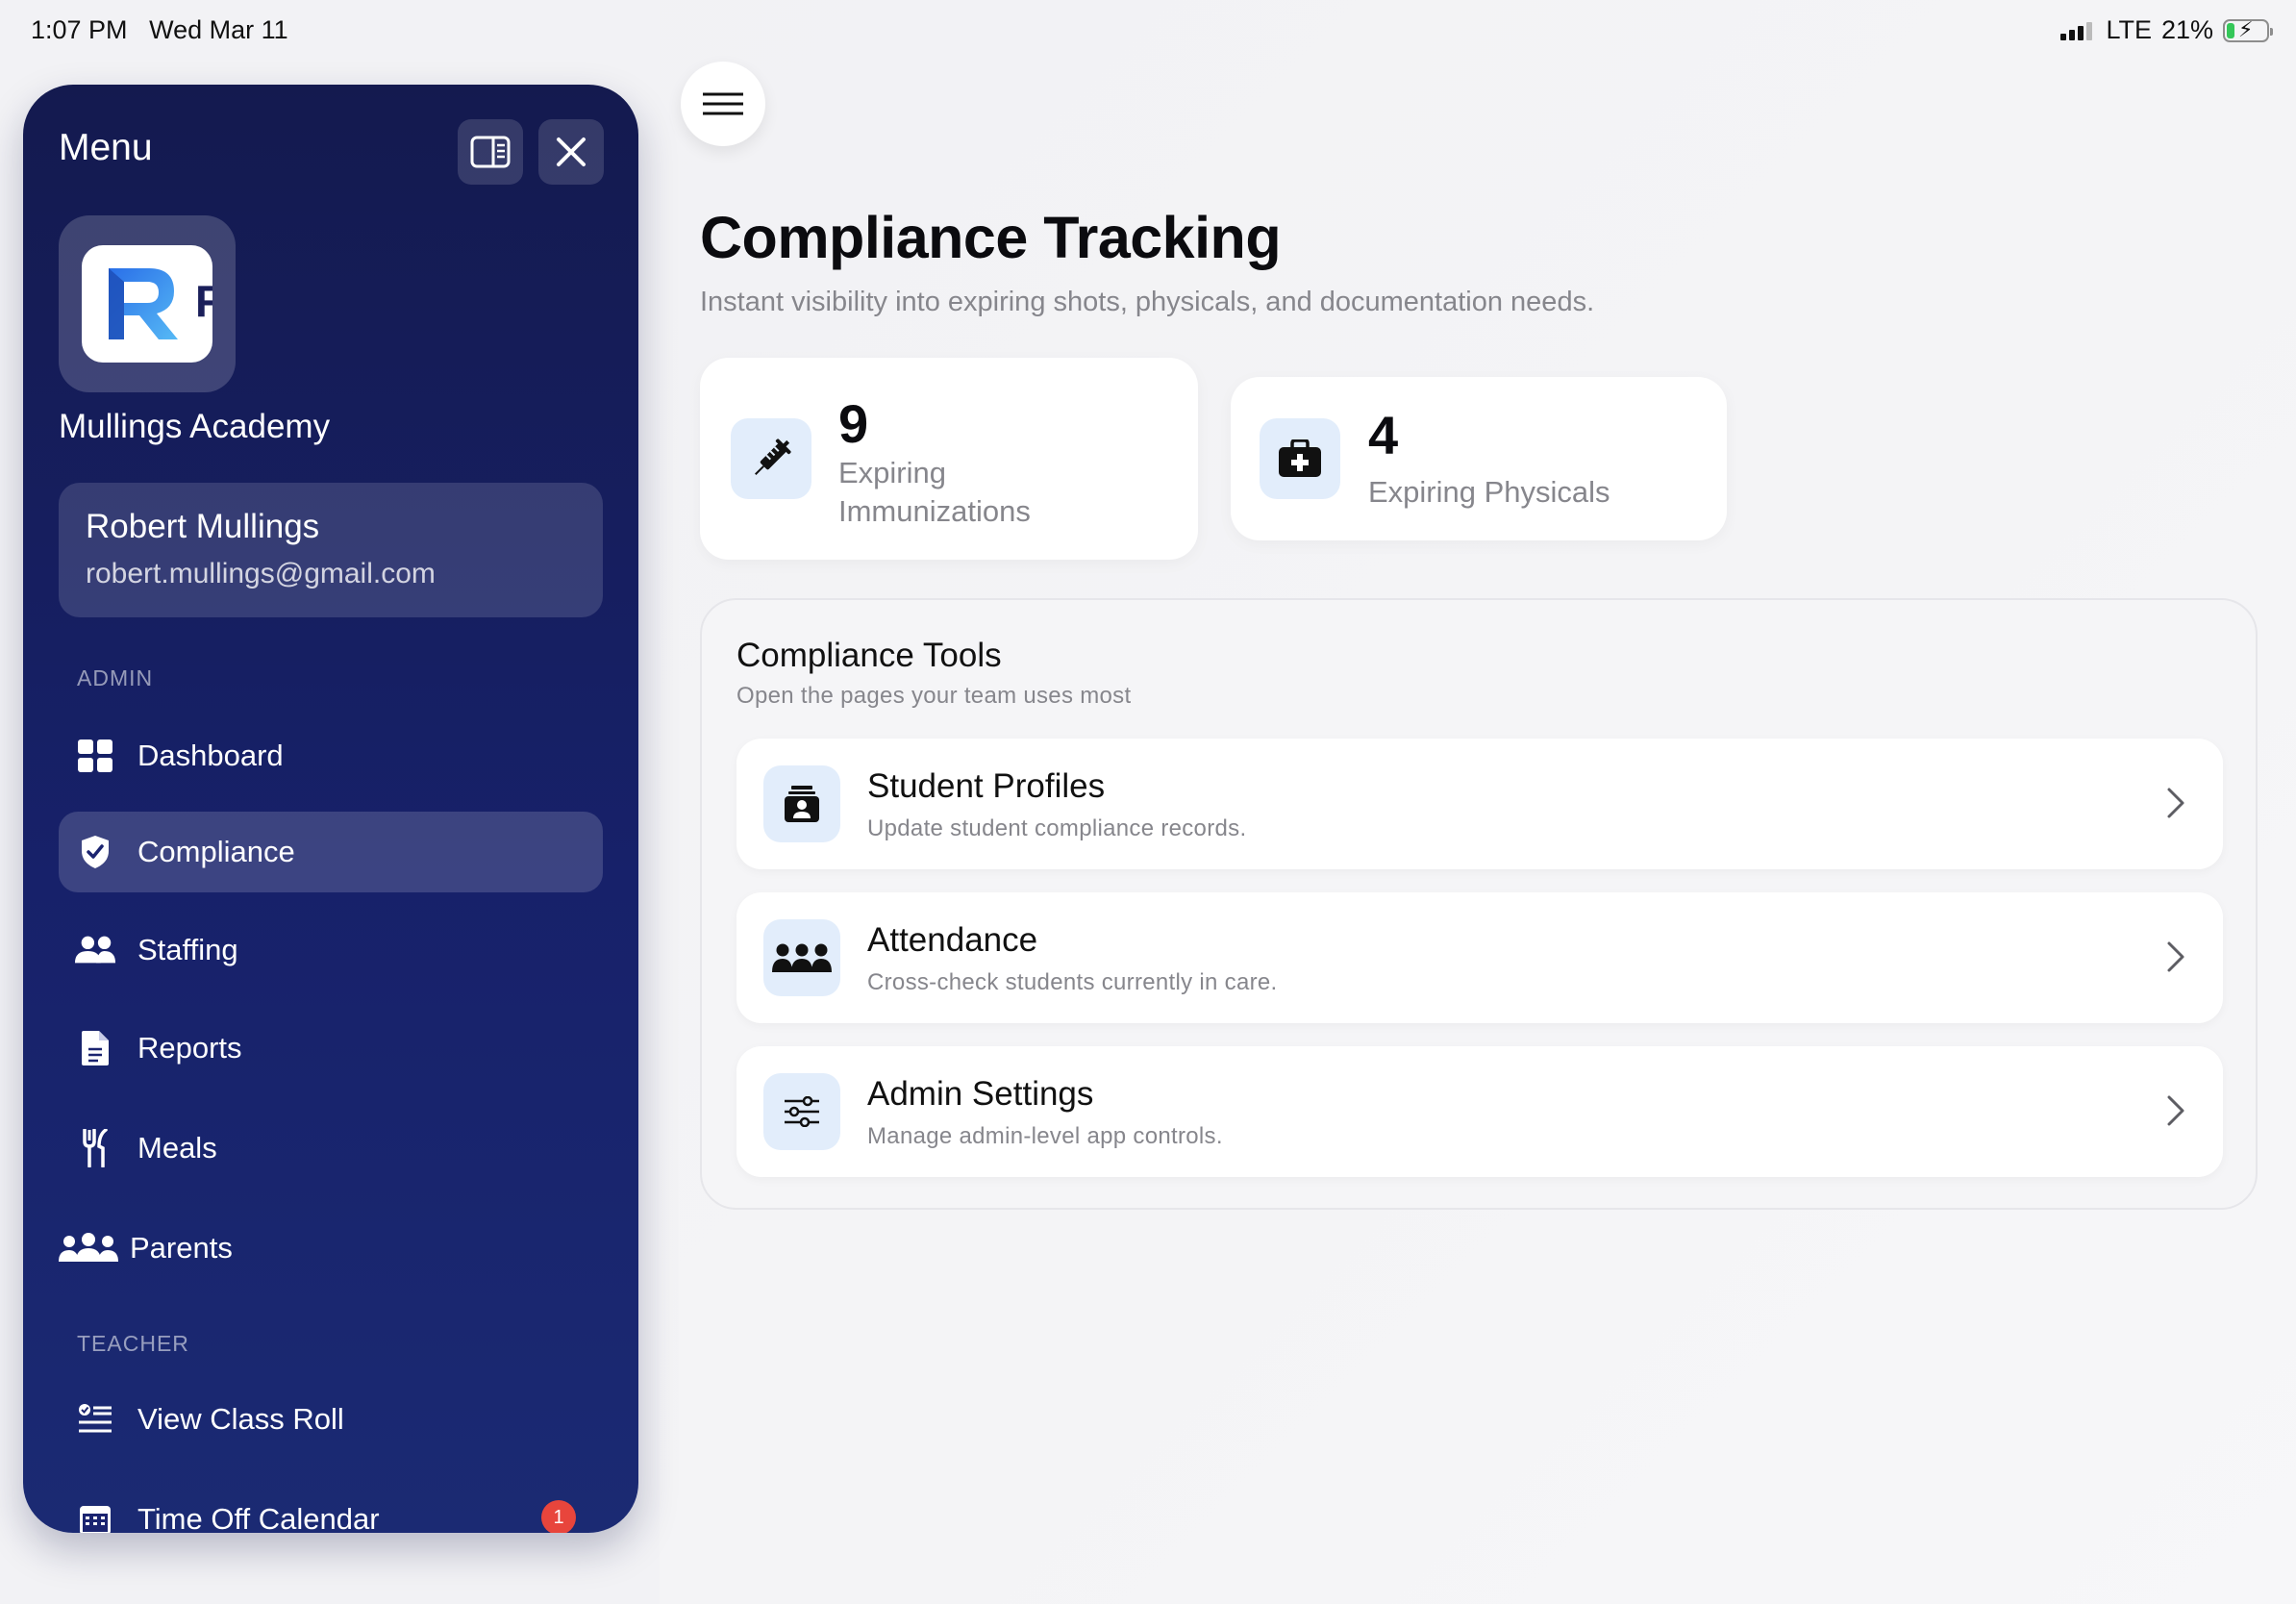 The height and width of the screenshot is (1604, 2296). What do you see at coordinates (177, 1148) in the screenshot?
I see `sidebar-item-label: Meals` at bounding box center [177, 1148].